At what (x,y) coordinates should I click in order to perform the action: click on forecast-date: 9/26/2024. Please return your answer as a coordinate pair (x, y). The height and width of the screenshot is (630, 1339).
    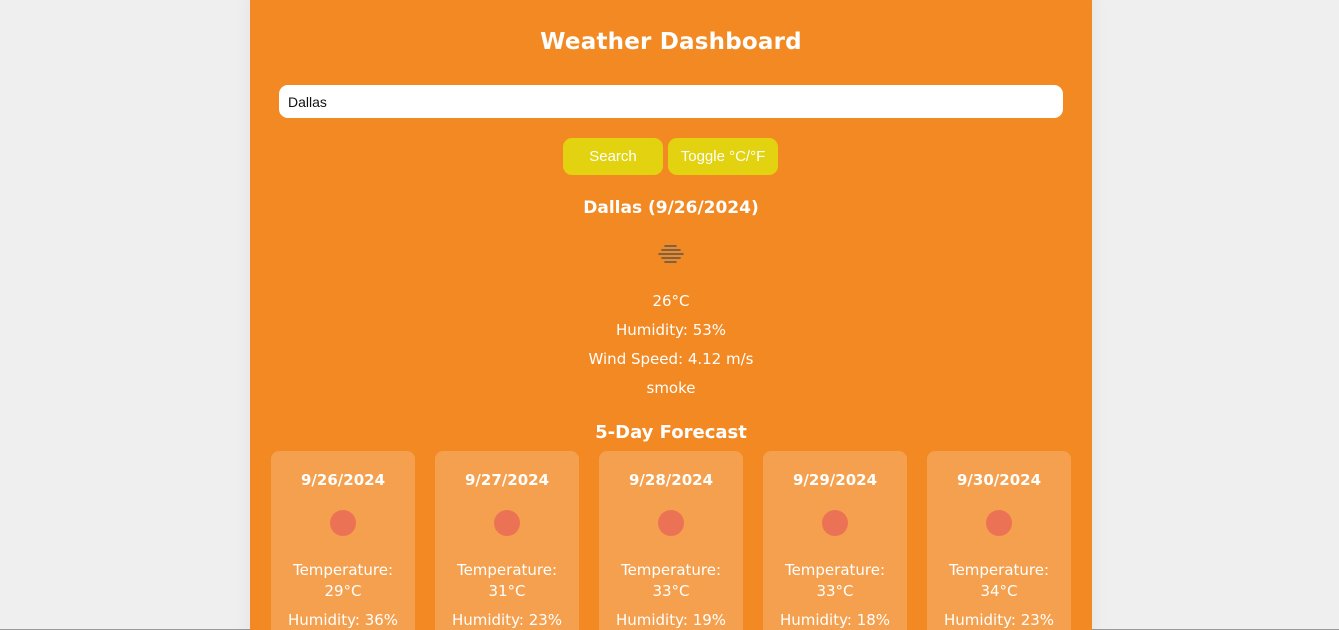
    Looking at the image, I should click on (343, 480).